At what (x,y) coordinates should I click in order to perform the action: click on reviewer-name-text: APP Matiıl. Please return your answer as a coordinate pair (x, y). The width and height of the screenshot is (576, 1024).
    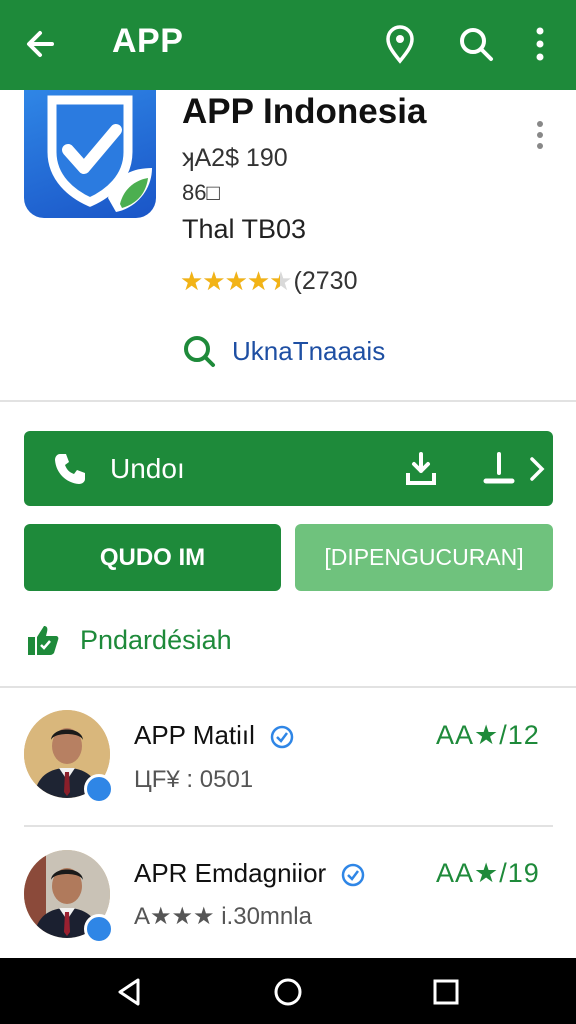
    Looking at the image, I should click on (194, 735).